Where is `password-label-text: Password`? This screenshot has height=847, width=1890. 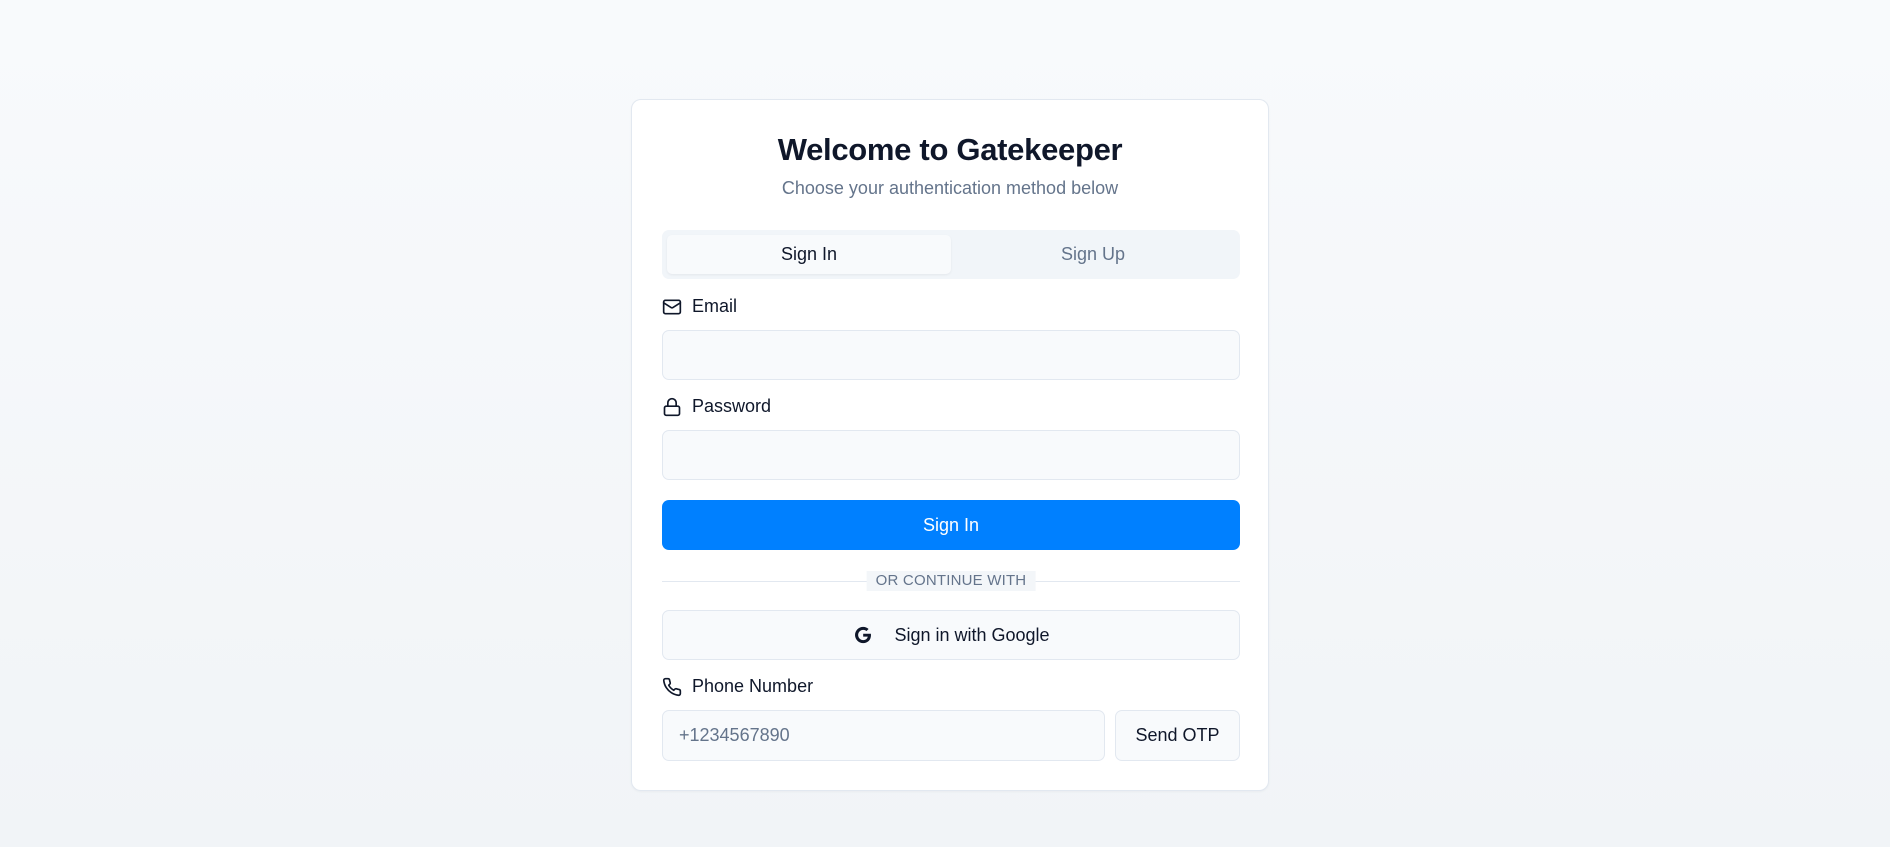
password-label-text: Password is located at coordinates (732, 406).